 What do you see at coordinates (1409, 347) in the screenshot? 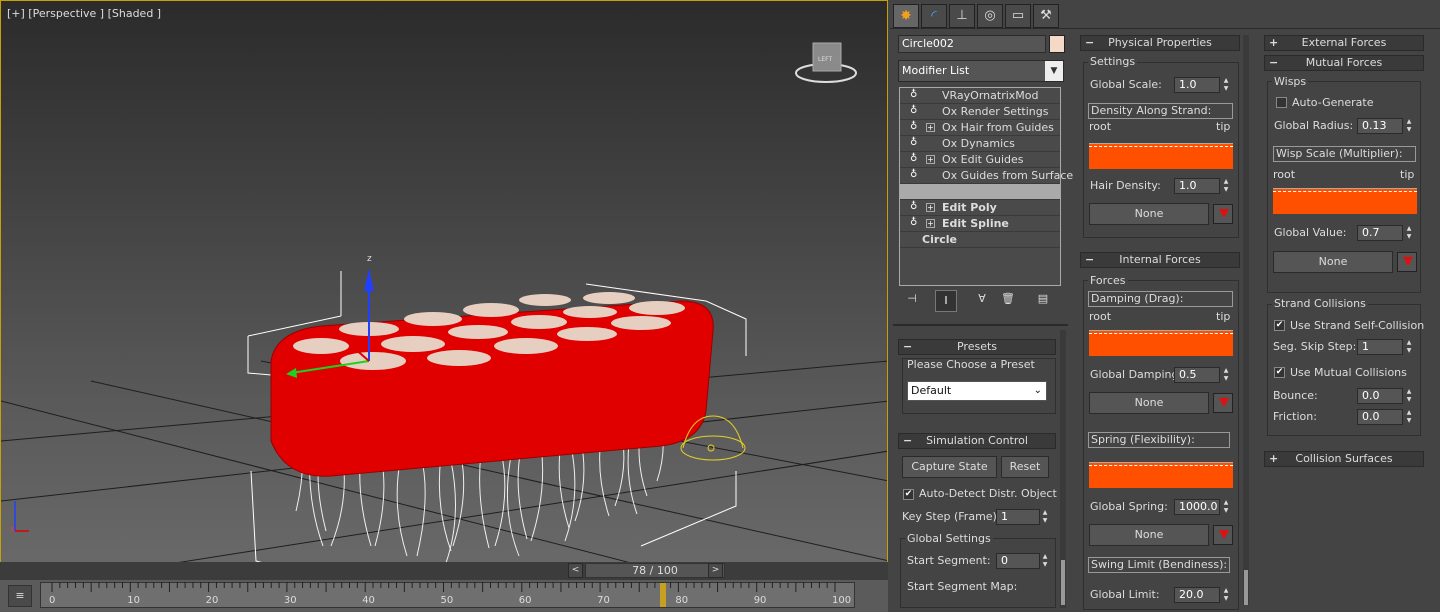
I see `seg-skip-spinner: ▲ ▼` at bounding box center [1409, 347].